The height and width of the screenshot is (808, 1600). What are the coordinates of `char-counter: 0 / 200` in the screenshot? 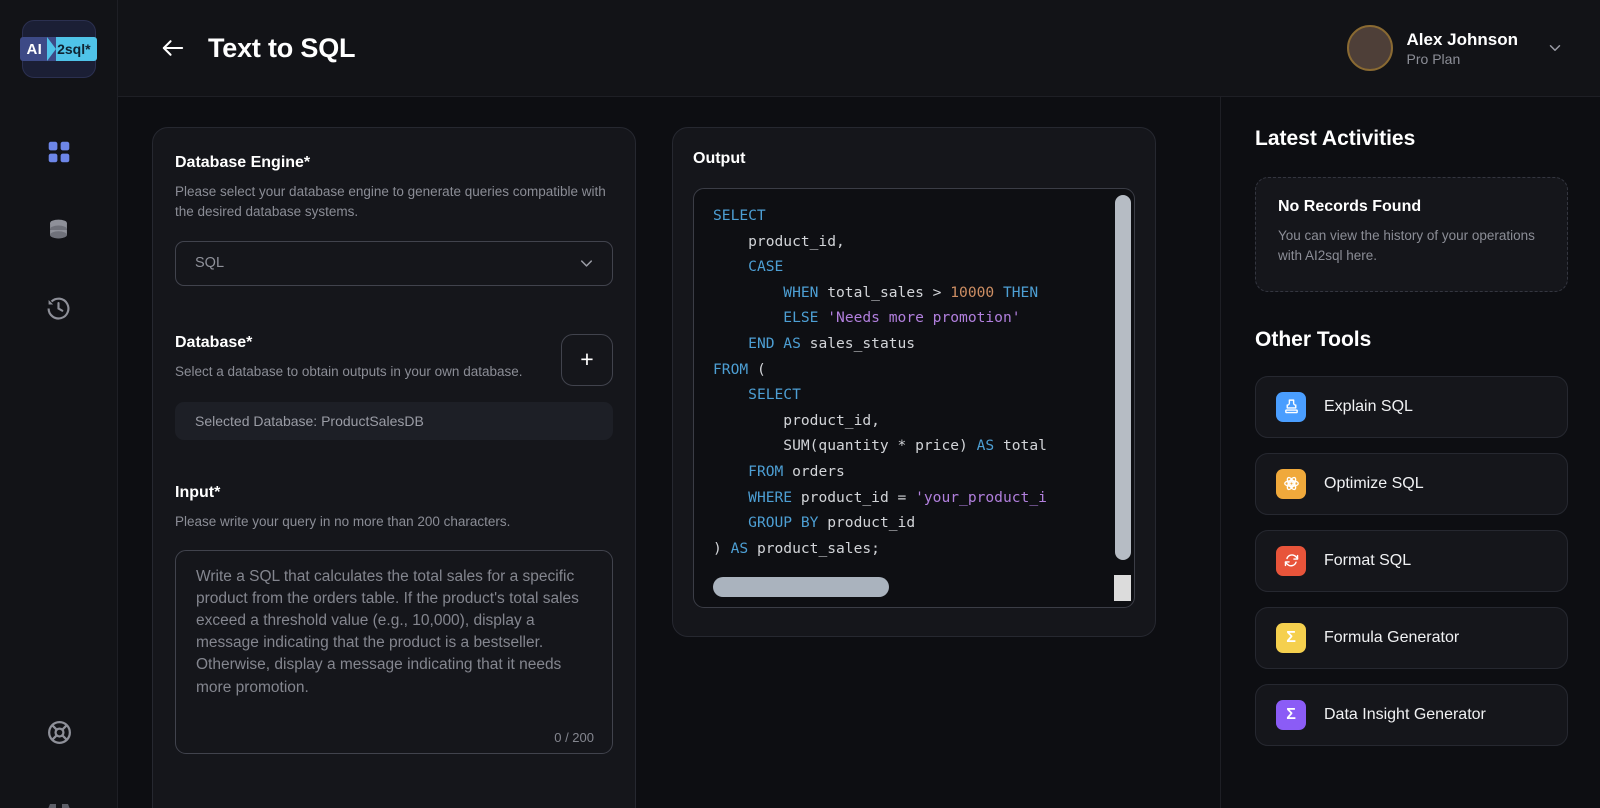 It's located at (574, 737).